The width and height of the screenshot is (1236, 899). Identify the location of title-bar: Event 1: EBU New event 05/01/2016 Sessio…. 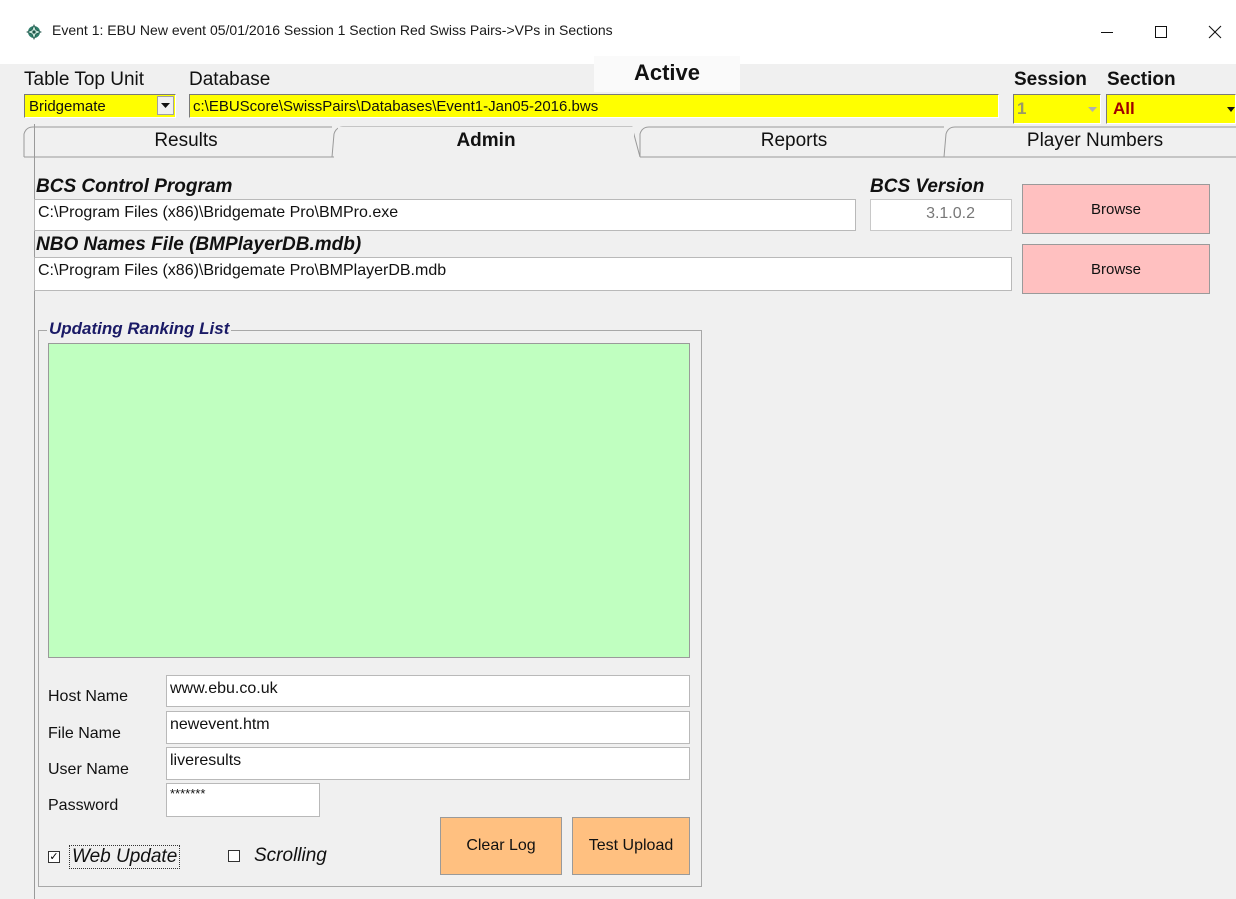
(618, 32).